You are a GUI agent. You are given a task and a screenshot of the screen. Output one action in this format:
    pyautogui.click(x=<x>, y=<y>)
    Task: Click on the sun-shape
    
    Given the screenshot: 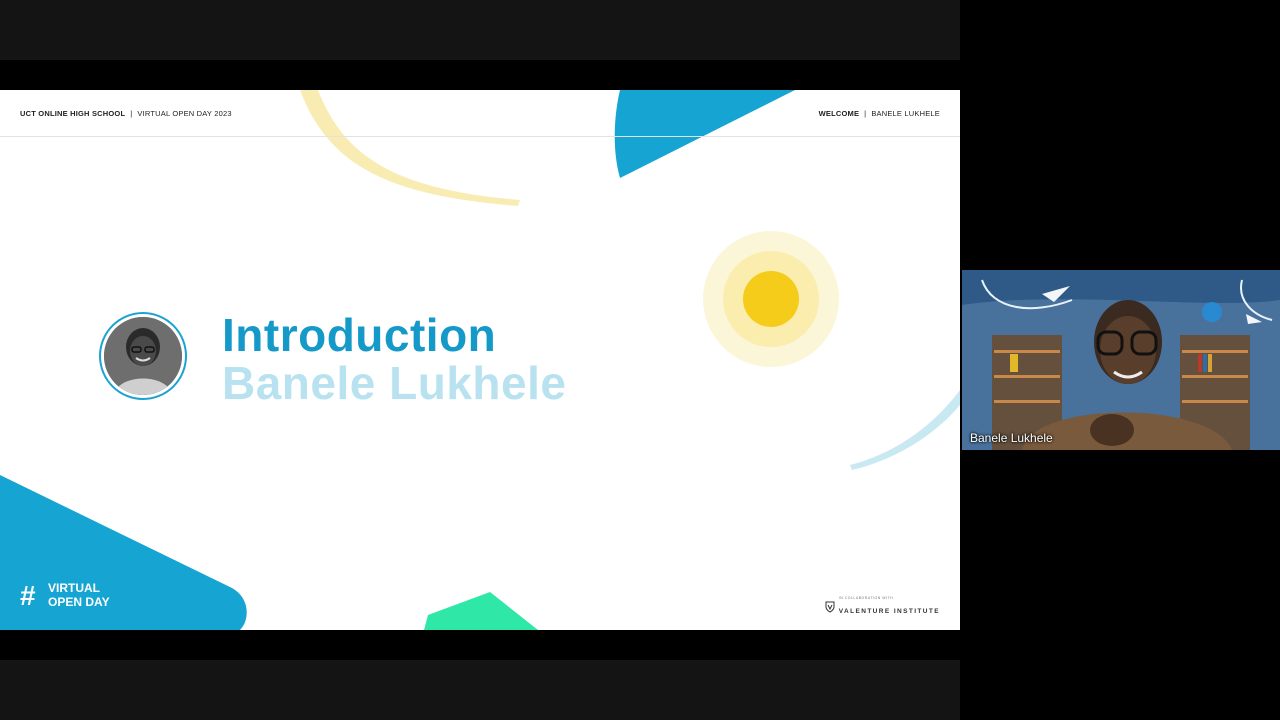 What is the action you would take?
    pyautogui.click(x=771, y=299)
    